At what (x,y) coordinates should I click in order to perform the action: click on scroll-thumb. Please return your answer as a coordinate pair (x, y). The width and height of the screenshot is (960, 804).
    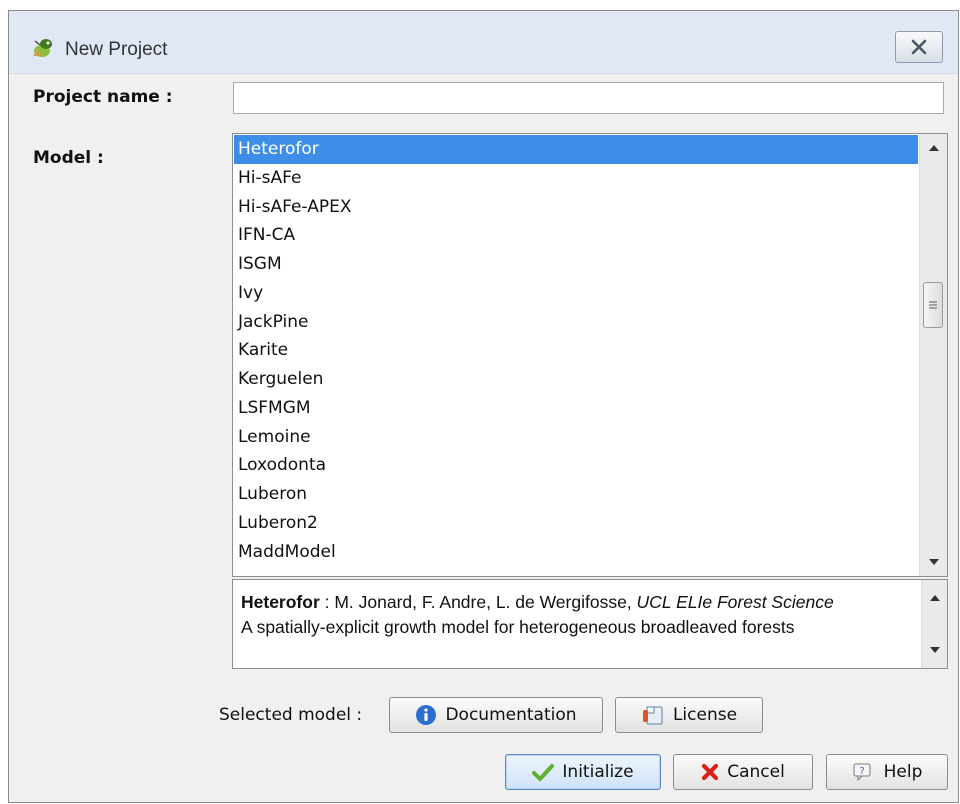
    Looking at the image, I should click on (933, 305).